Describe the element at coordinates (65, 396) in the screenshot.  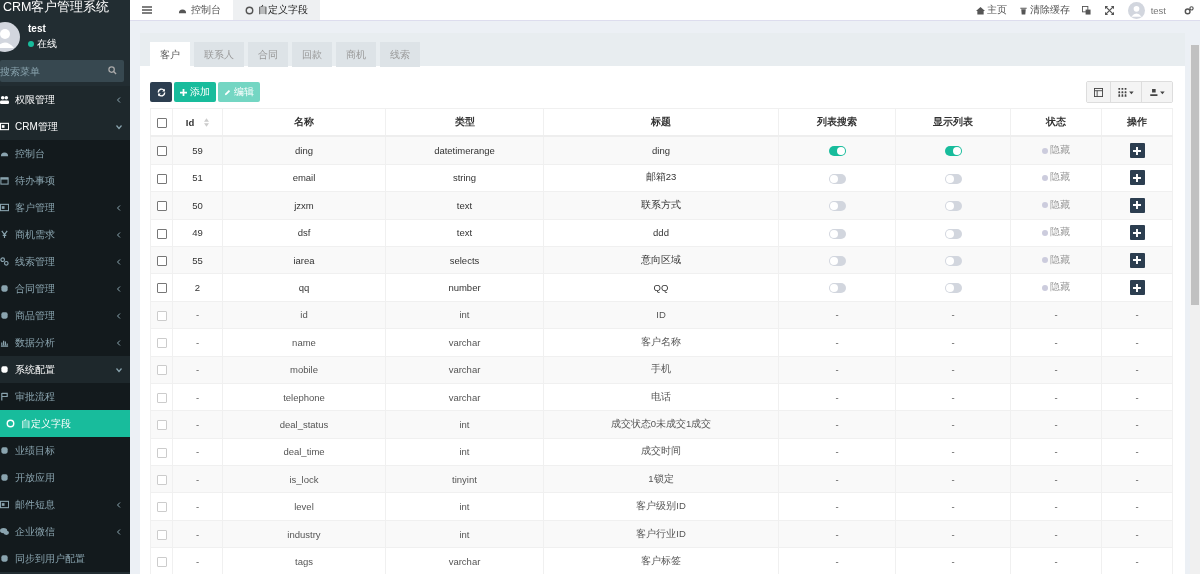
I see `menu-item: 审批流程` at that location.